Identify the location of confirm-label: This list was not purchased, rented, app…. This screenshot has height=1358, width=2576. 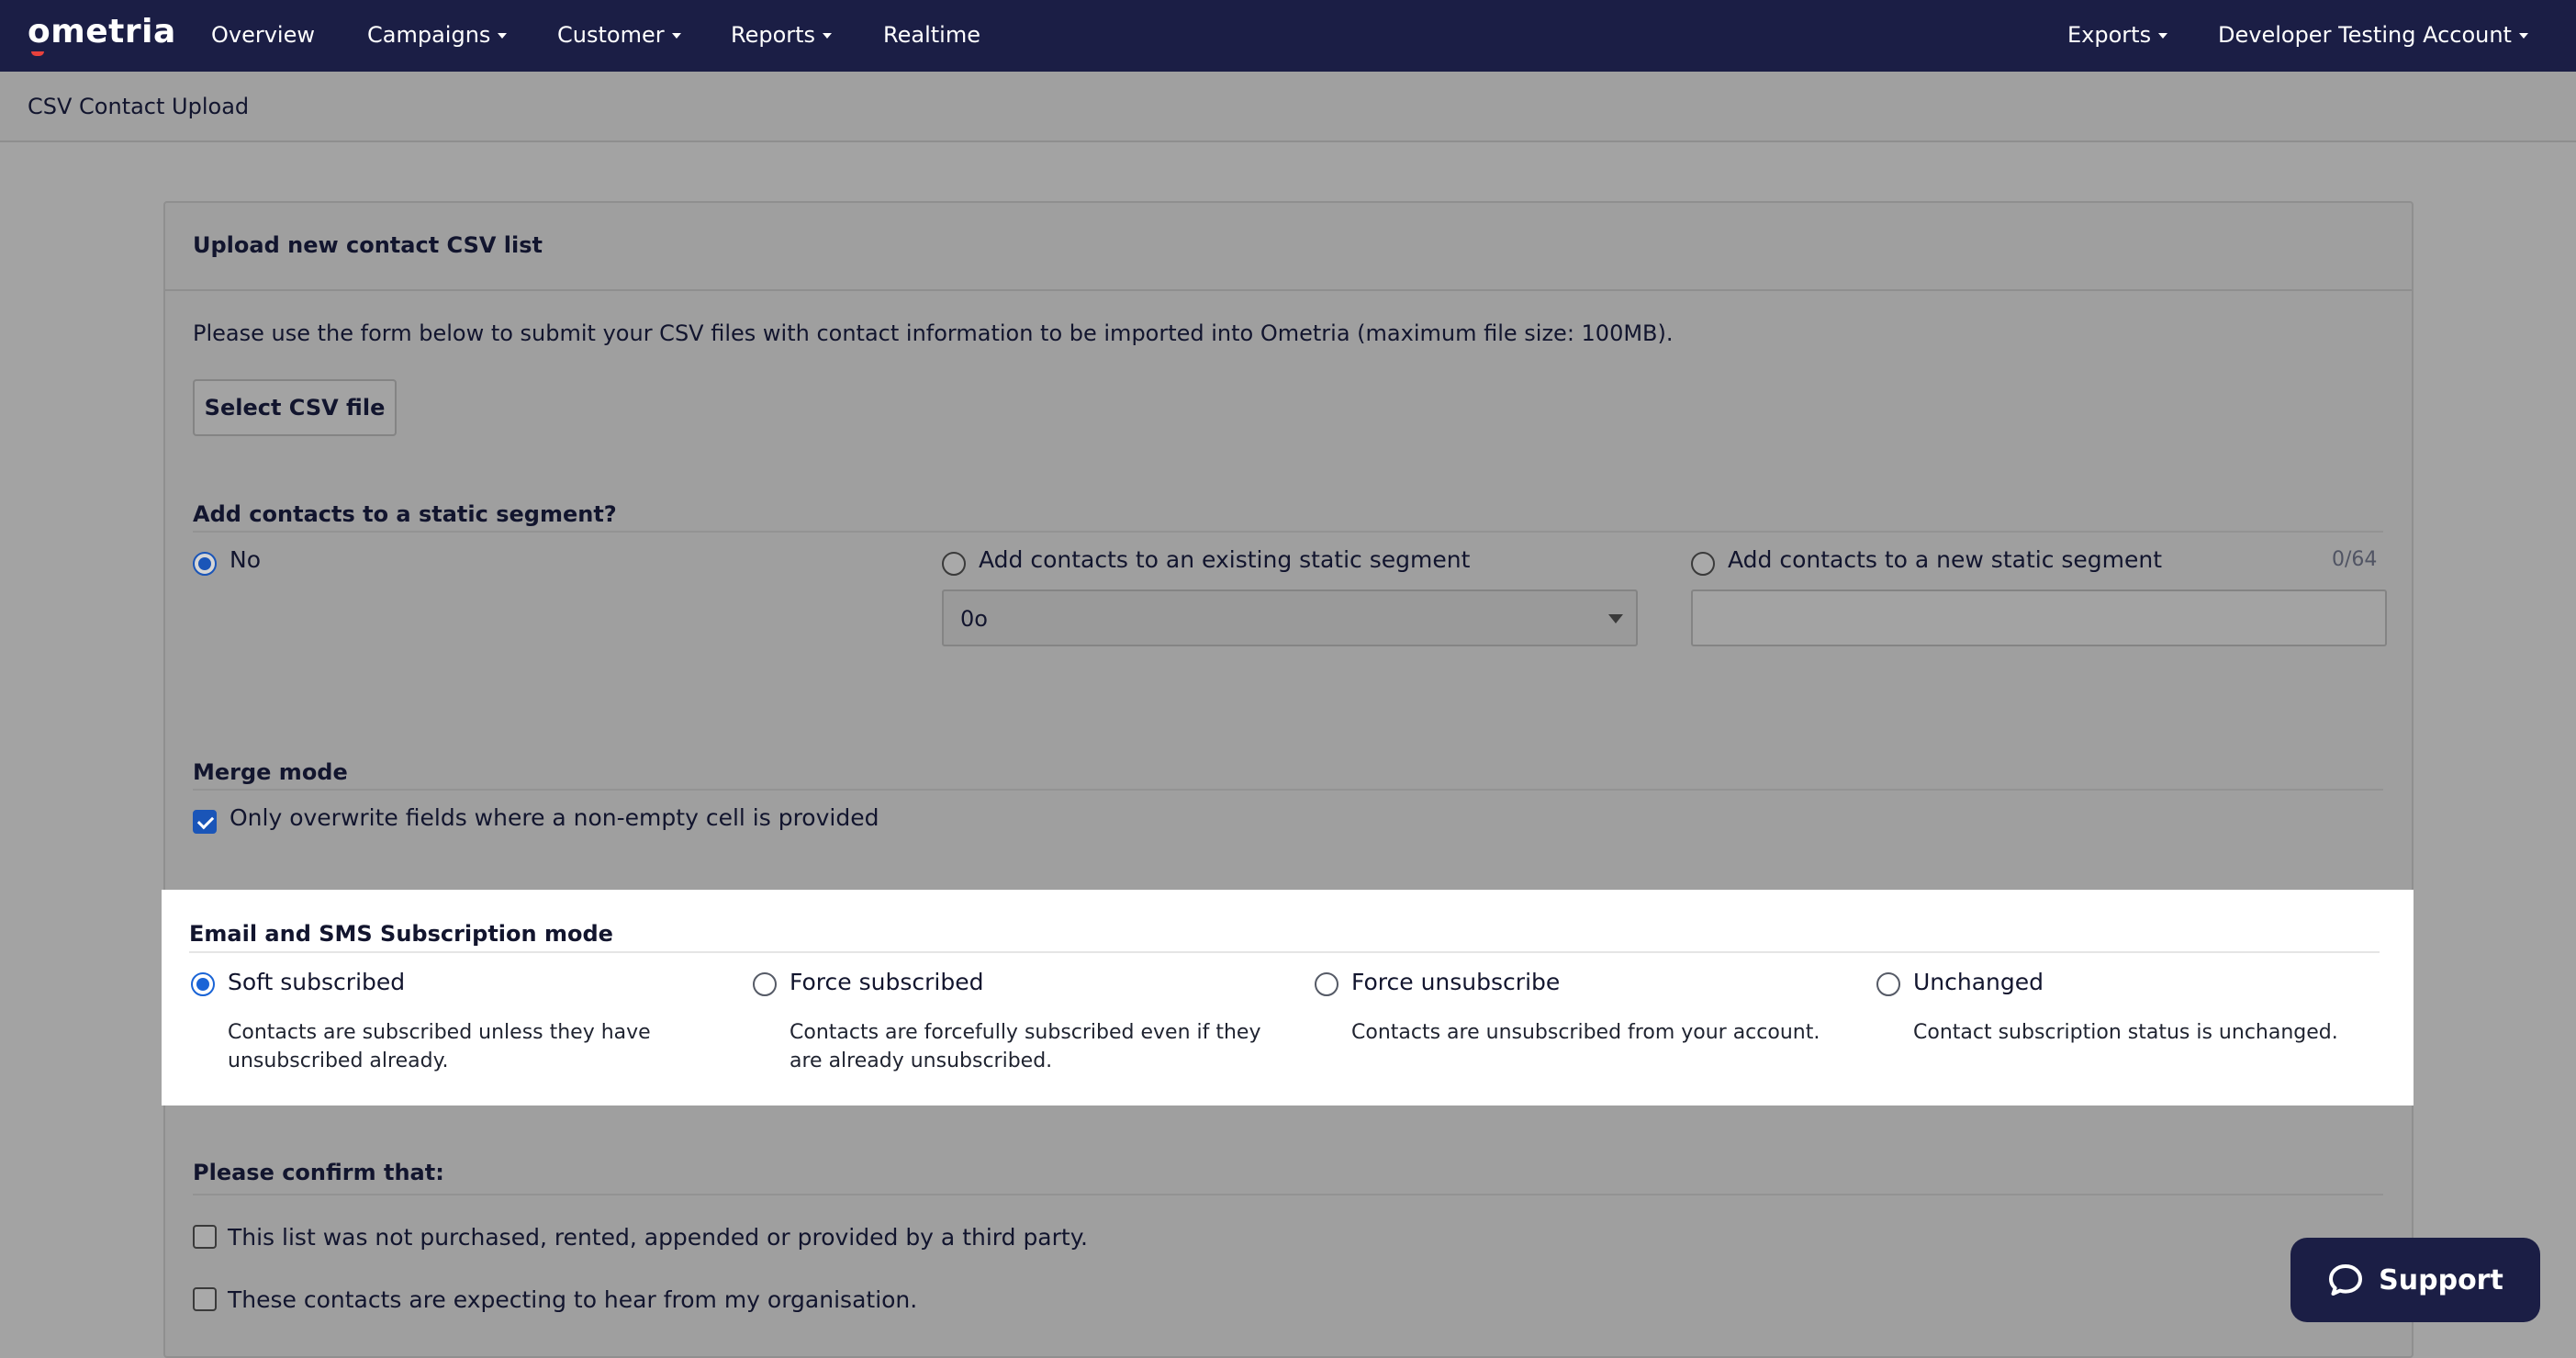
(658, 1237).